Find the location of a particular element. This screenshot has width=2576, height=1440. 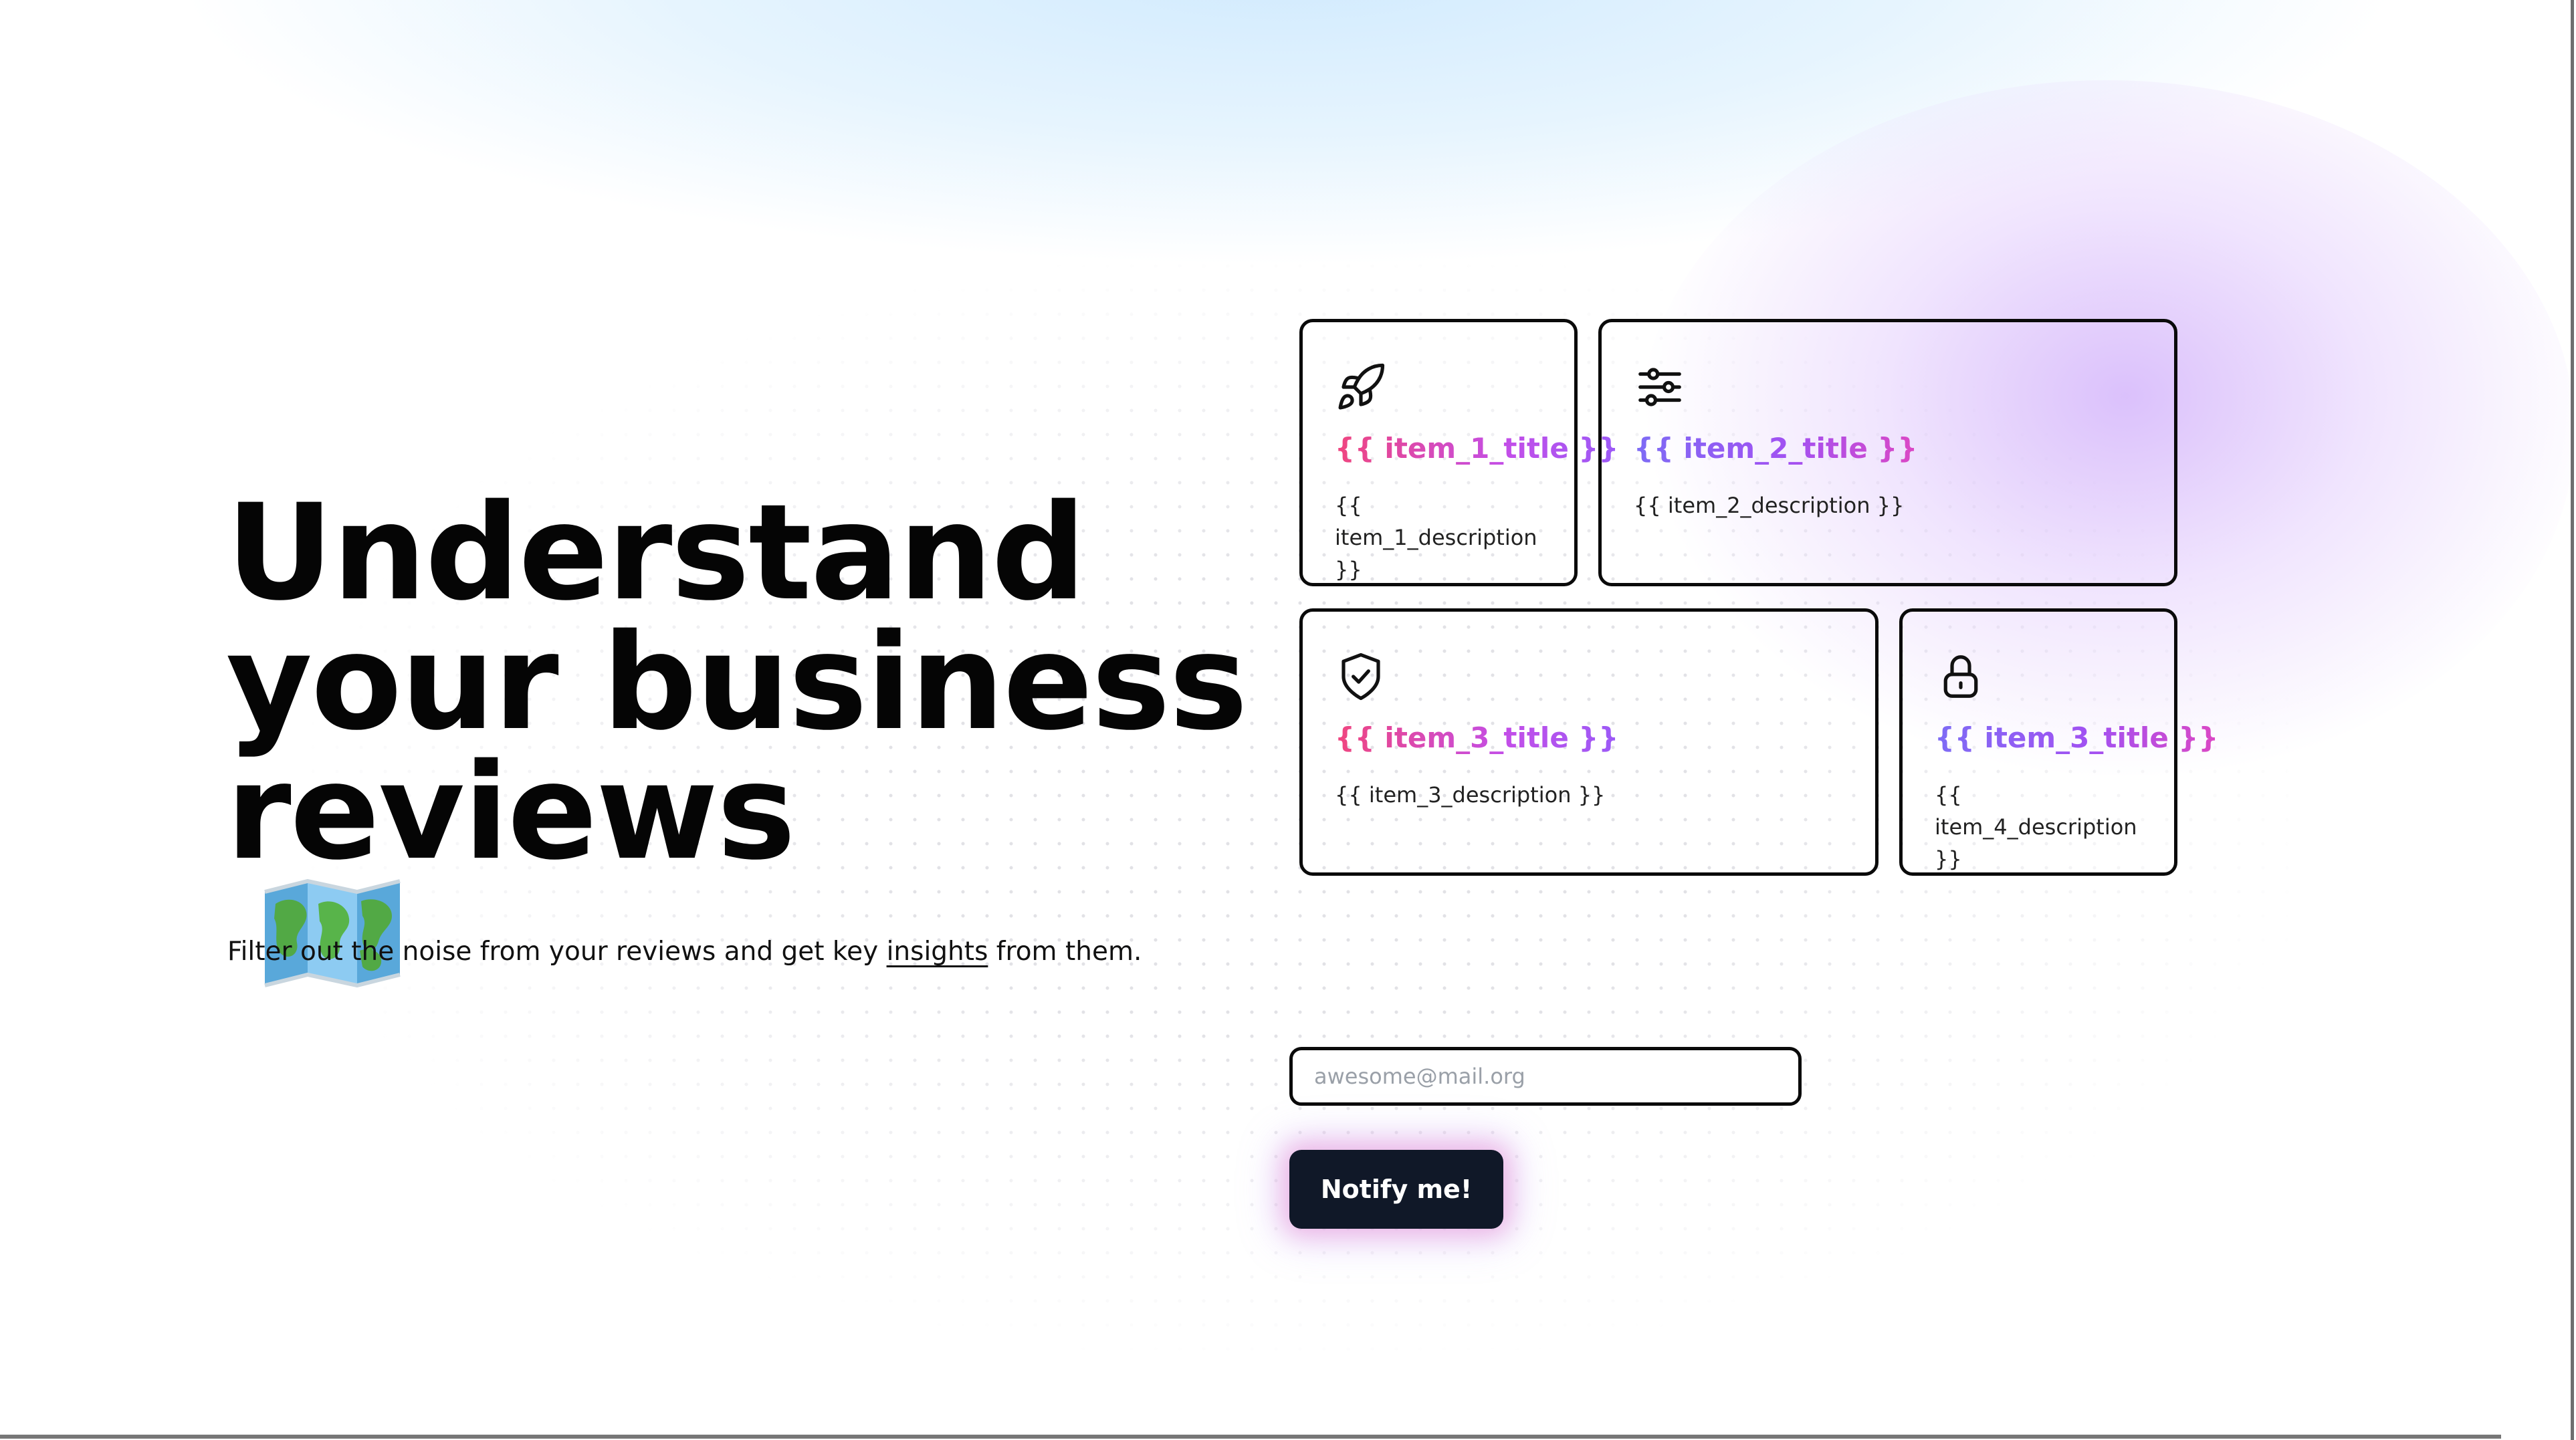

shield-check-icon is located at coordinates (1361, 676).